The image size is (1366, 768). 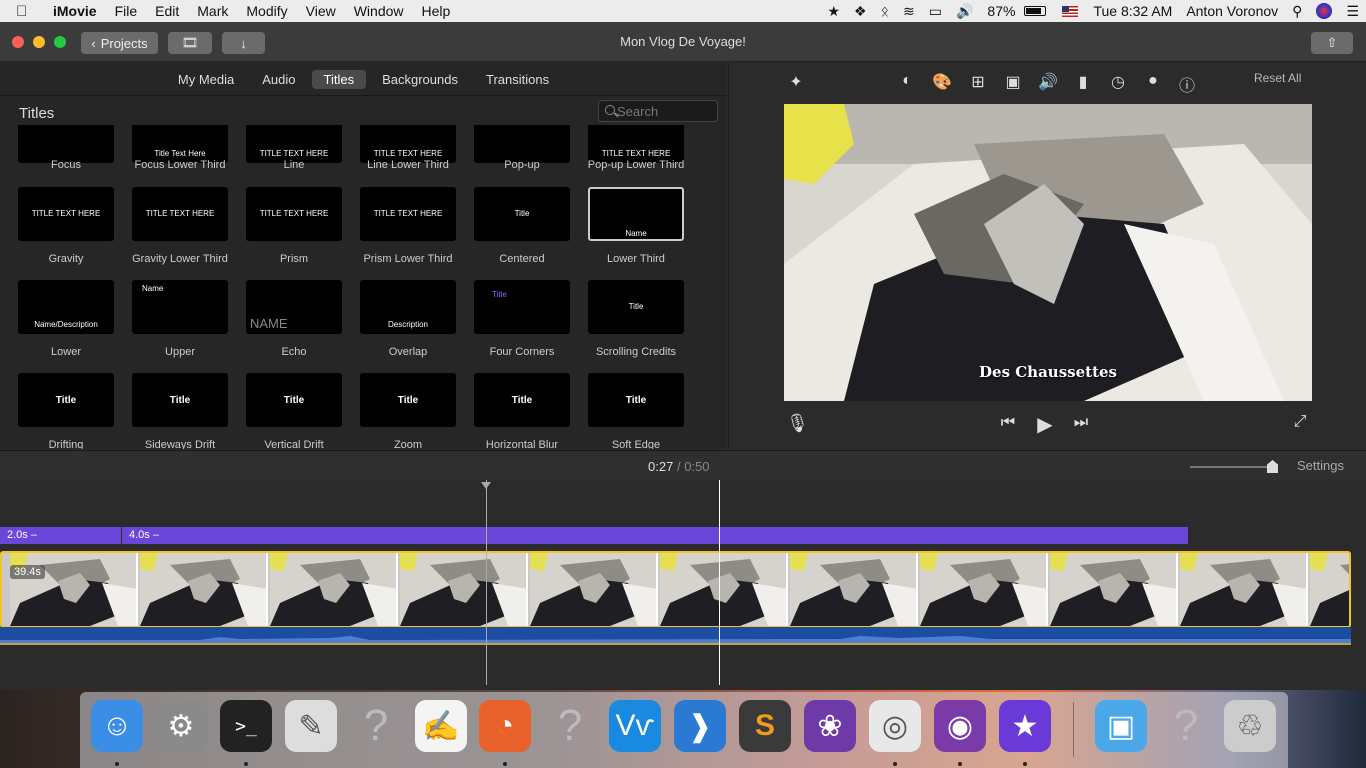 What do you see at coordinates (294, 307) in the screenshot?
I see `title-thumbnail: NAME` at bounding box center [294, 307].